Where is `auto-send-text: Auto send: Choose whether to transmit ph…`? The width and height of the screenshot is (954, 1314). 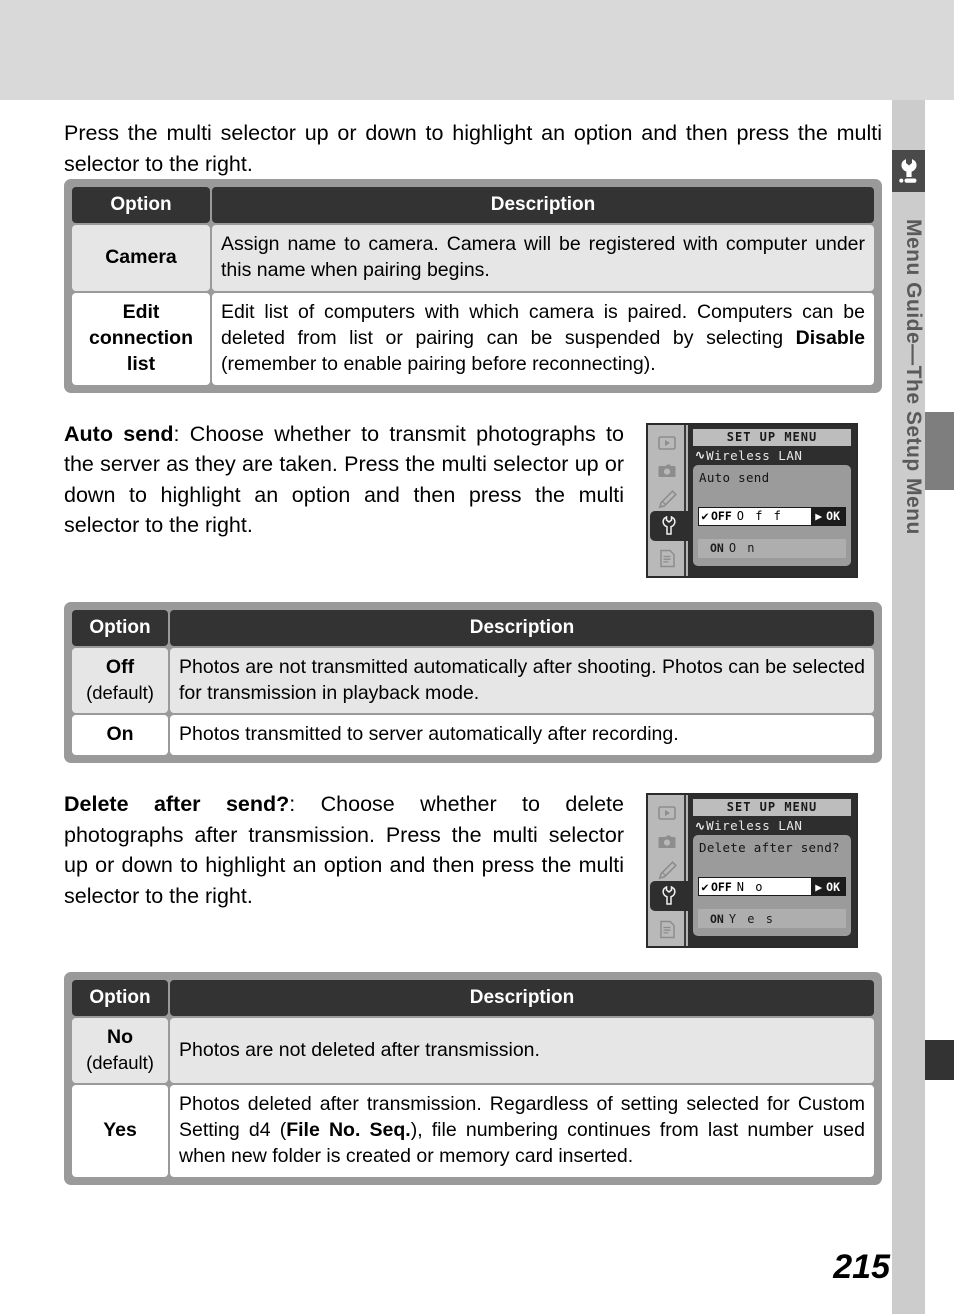
auto-send-text: Auto send: Choose whether to transmit ph… is located at coordinates (344, 480).